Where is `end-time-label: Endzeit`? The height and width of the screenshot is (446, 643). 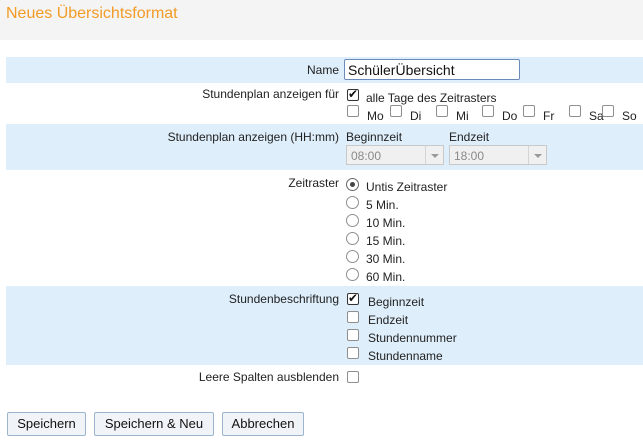
end-time-label: Endzeit is located at coordinates (469, 137).